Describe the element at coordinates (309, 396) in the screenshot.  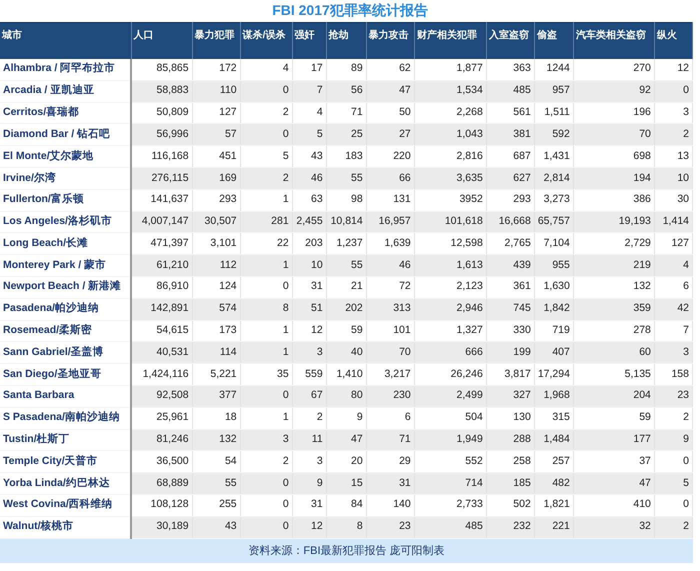
I see `table-cell: 67` at that location.